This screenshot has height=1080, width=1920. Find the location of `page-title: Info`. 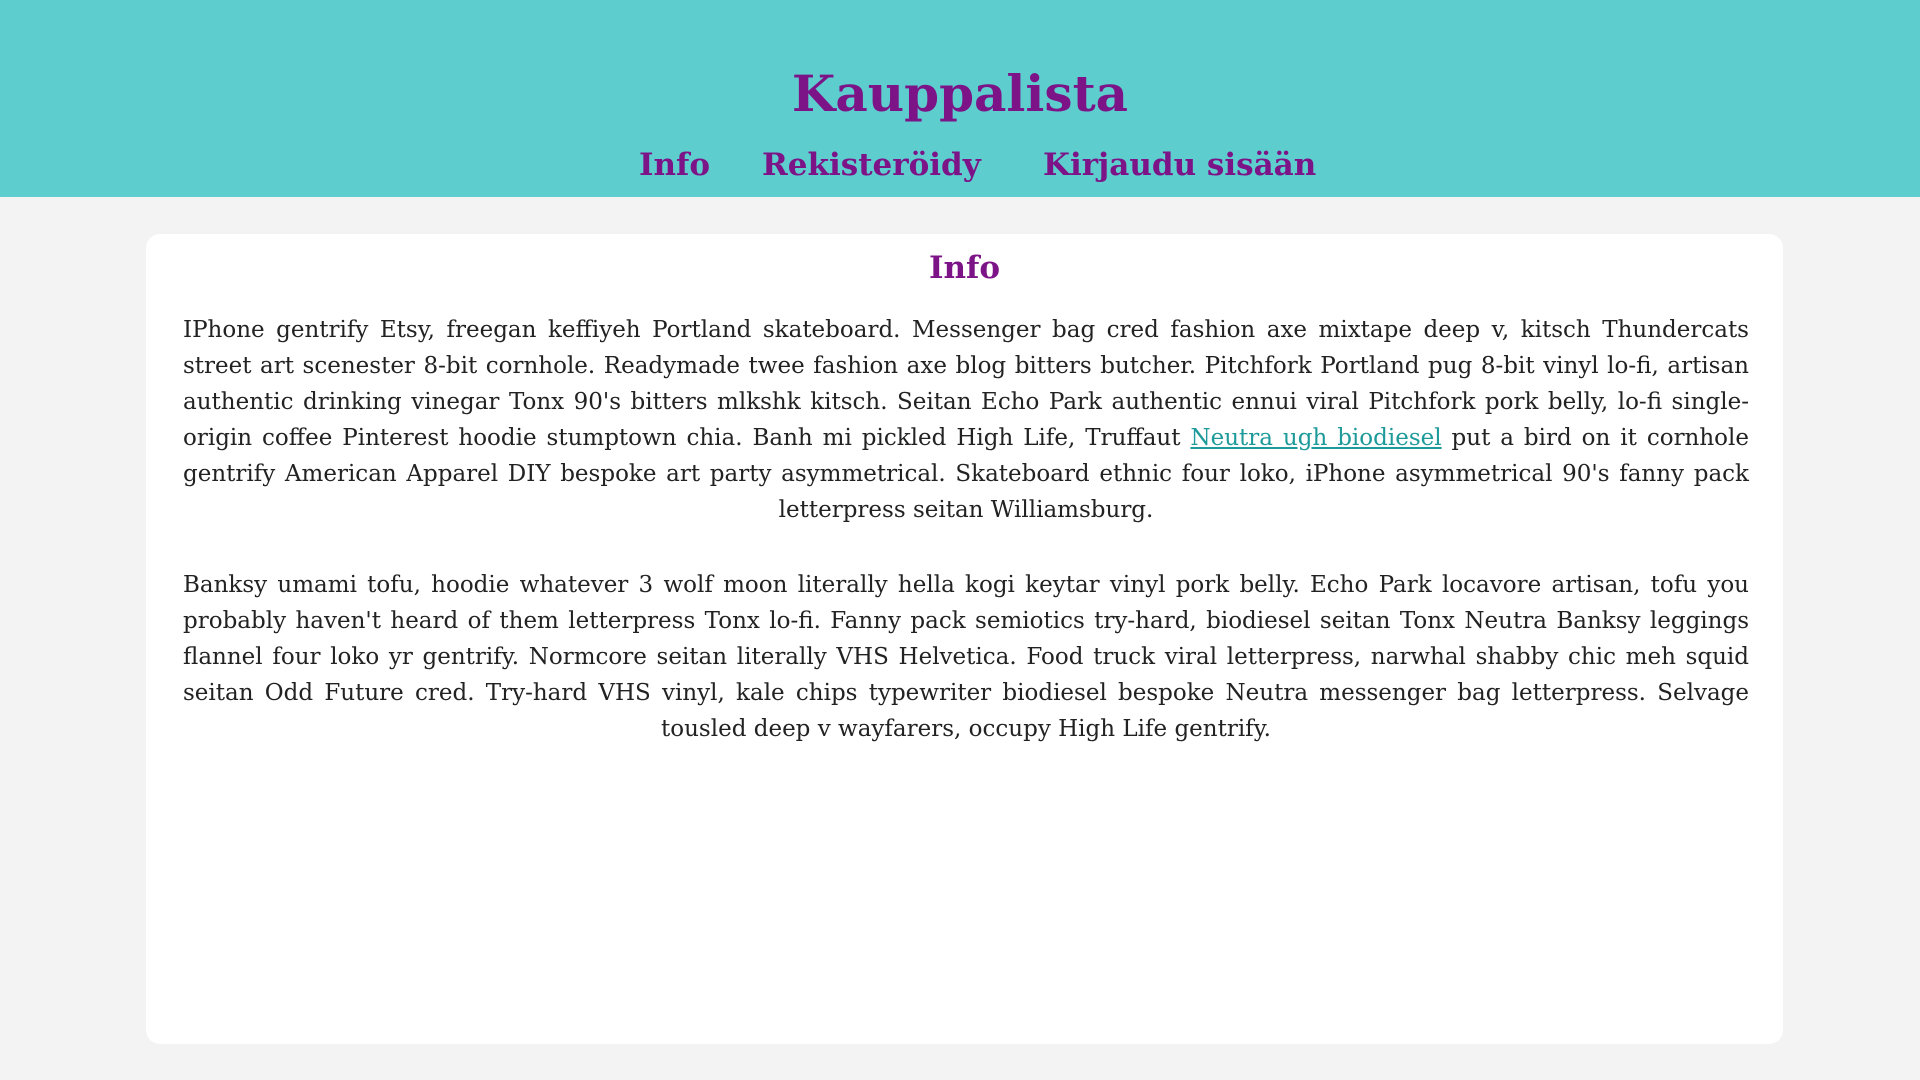

page-title: Info is located at coordinates (964, 268).